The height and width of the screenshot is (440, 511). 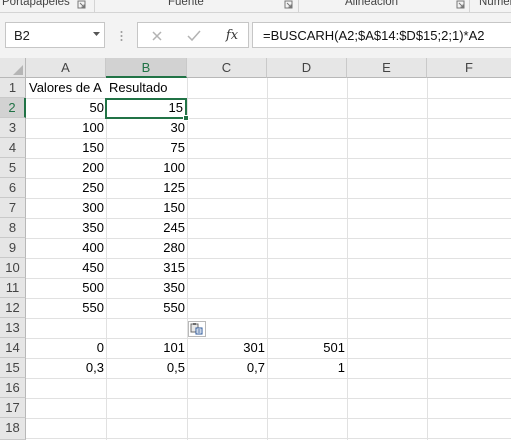 I want to click on row-header-17: 17, so click(x=13, y=408).